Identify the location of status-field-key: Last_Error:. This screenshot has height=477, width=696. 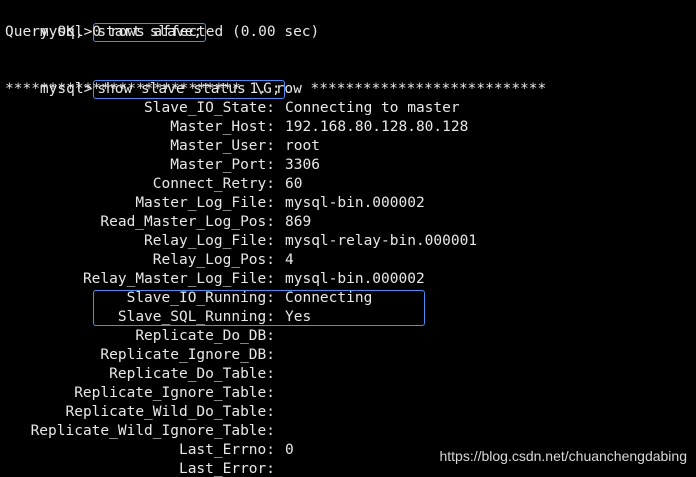
(226, 469).